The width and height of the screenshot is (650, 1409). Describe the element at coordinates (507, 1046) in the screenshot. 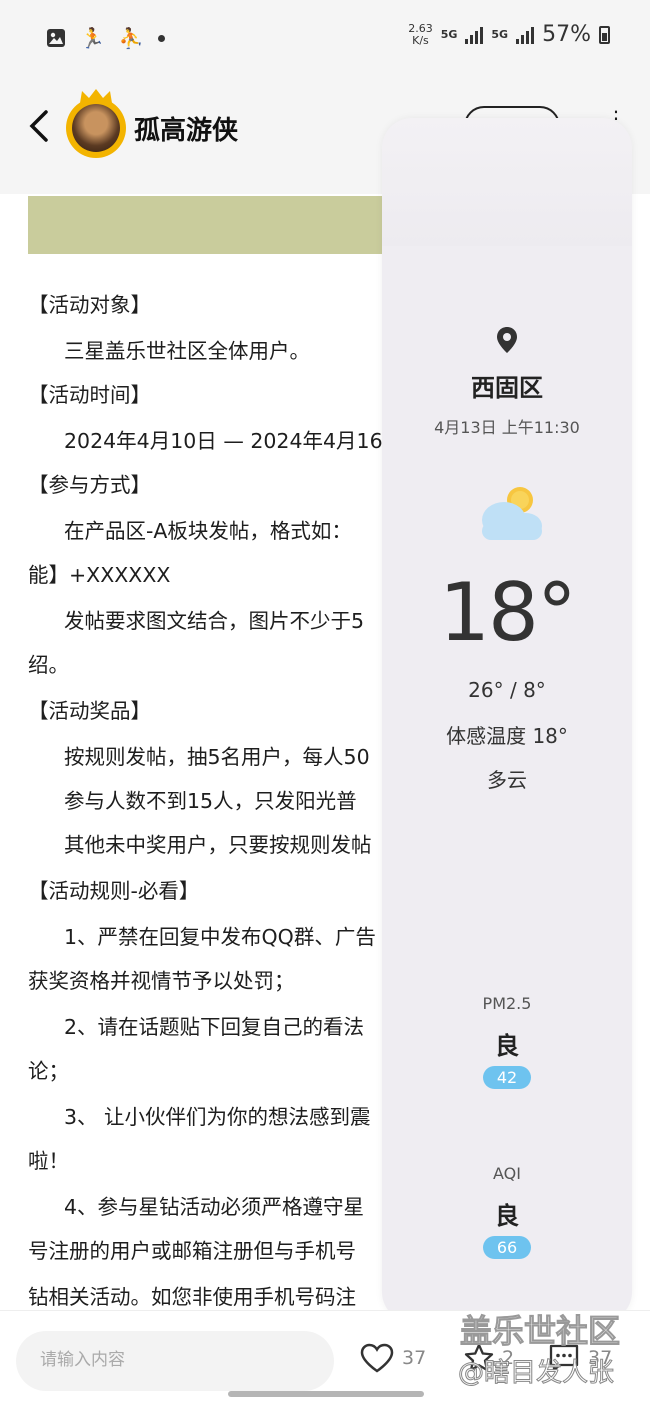

I see `pm25-grade: 良` at that location.